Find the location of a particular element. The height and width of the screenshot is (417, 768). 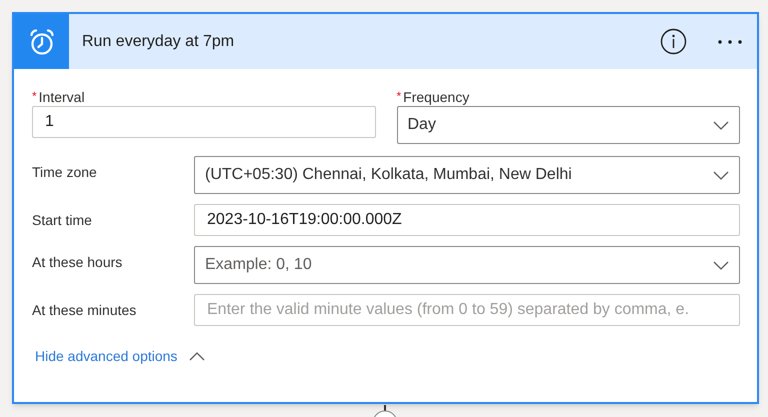

field-label: Start time is located at coordinates (62, 220).